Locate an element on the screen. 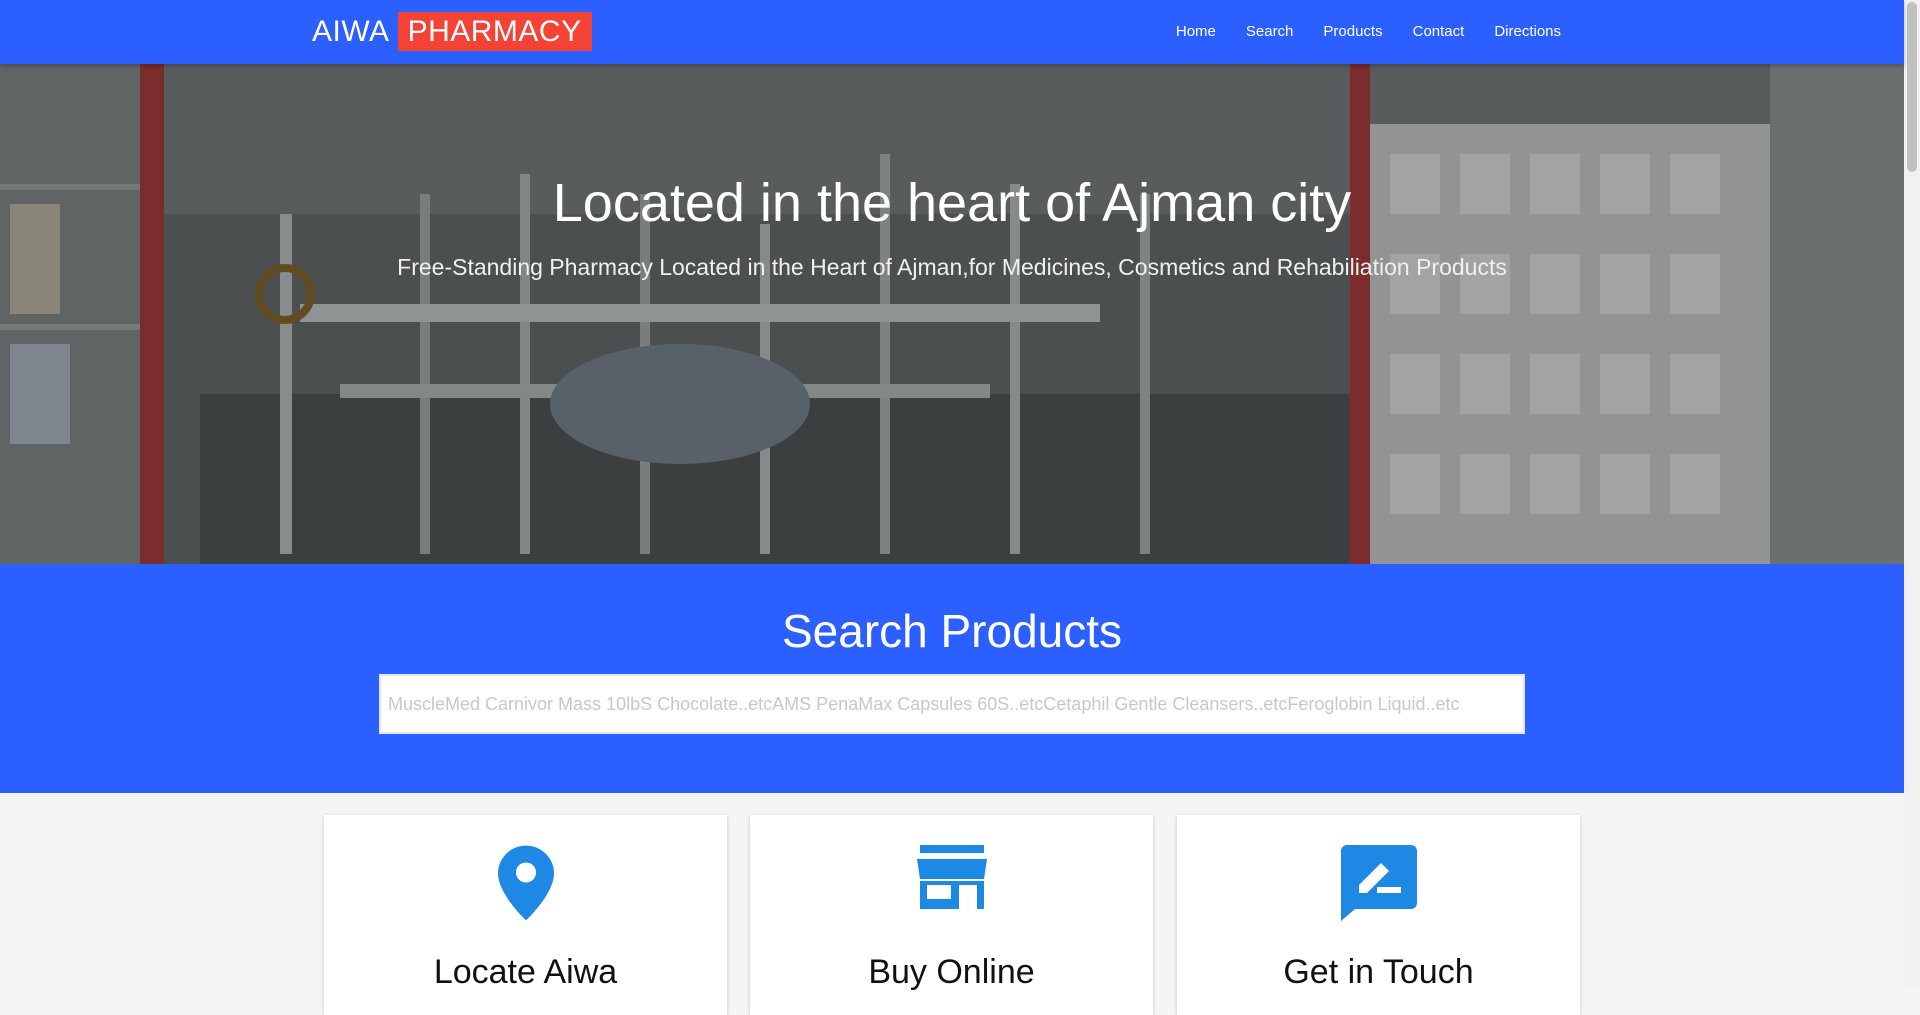  hero-title: Located in the heart of Ajman city is located at coordinates (952, 203).